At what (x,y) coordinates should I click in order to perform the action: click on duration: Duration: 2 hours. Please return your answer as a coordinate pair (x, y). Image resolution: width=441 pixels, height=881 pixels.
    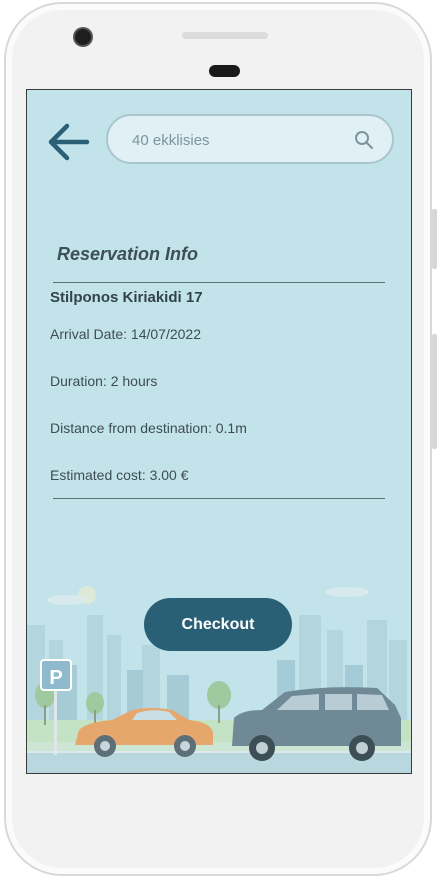
    Looking at the image, I should click on (104, 381).